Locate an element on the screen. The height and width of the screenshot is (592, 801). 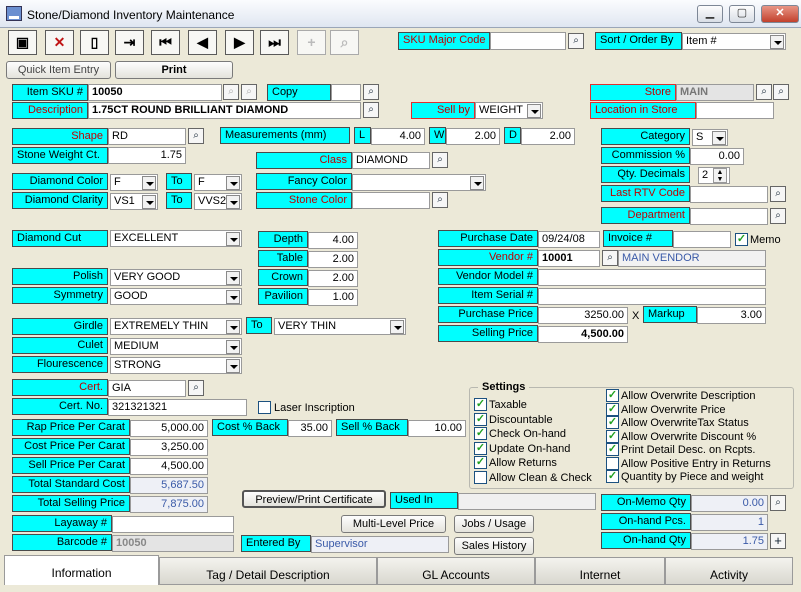
tab-internet: Internet is located at coordinates (600, 571).